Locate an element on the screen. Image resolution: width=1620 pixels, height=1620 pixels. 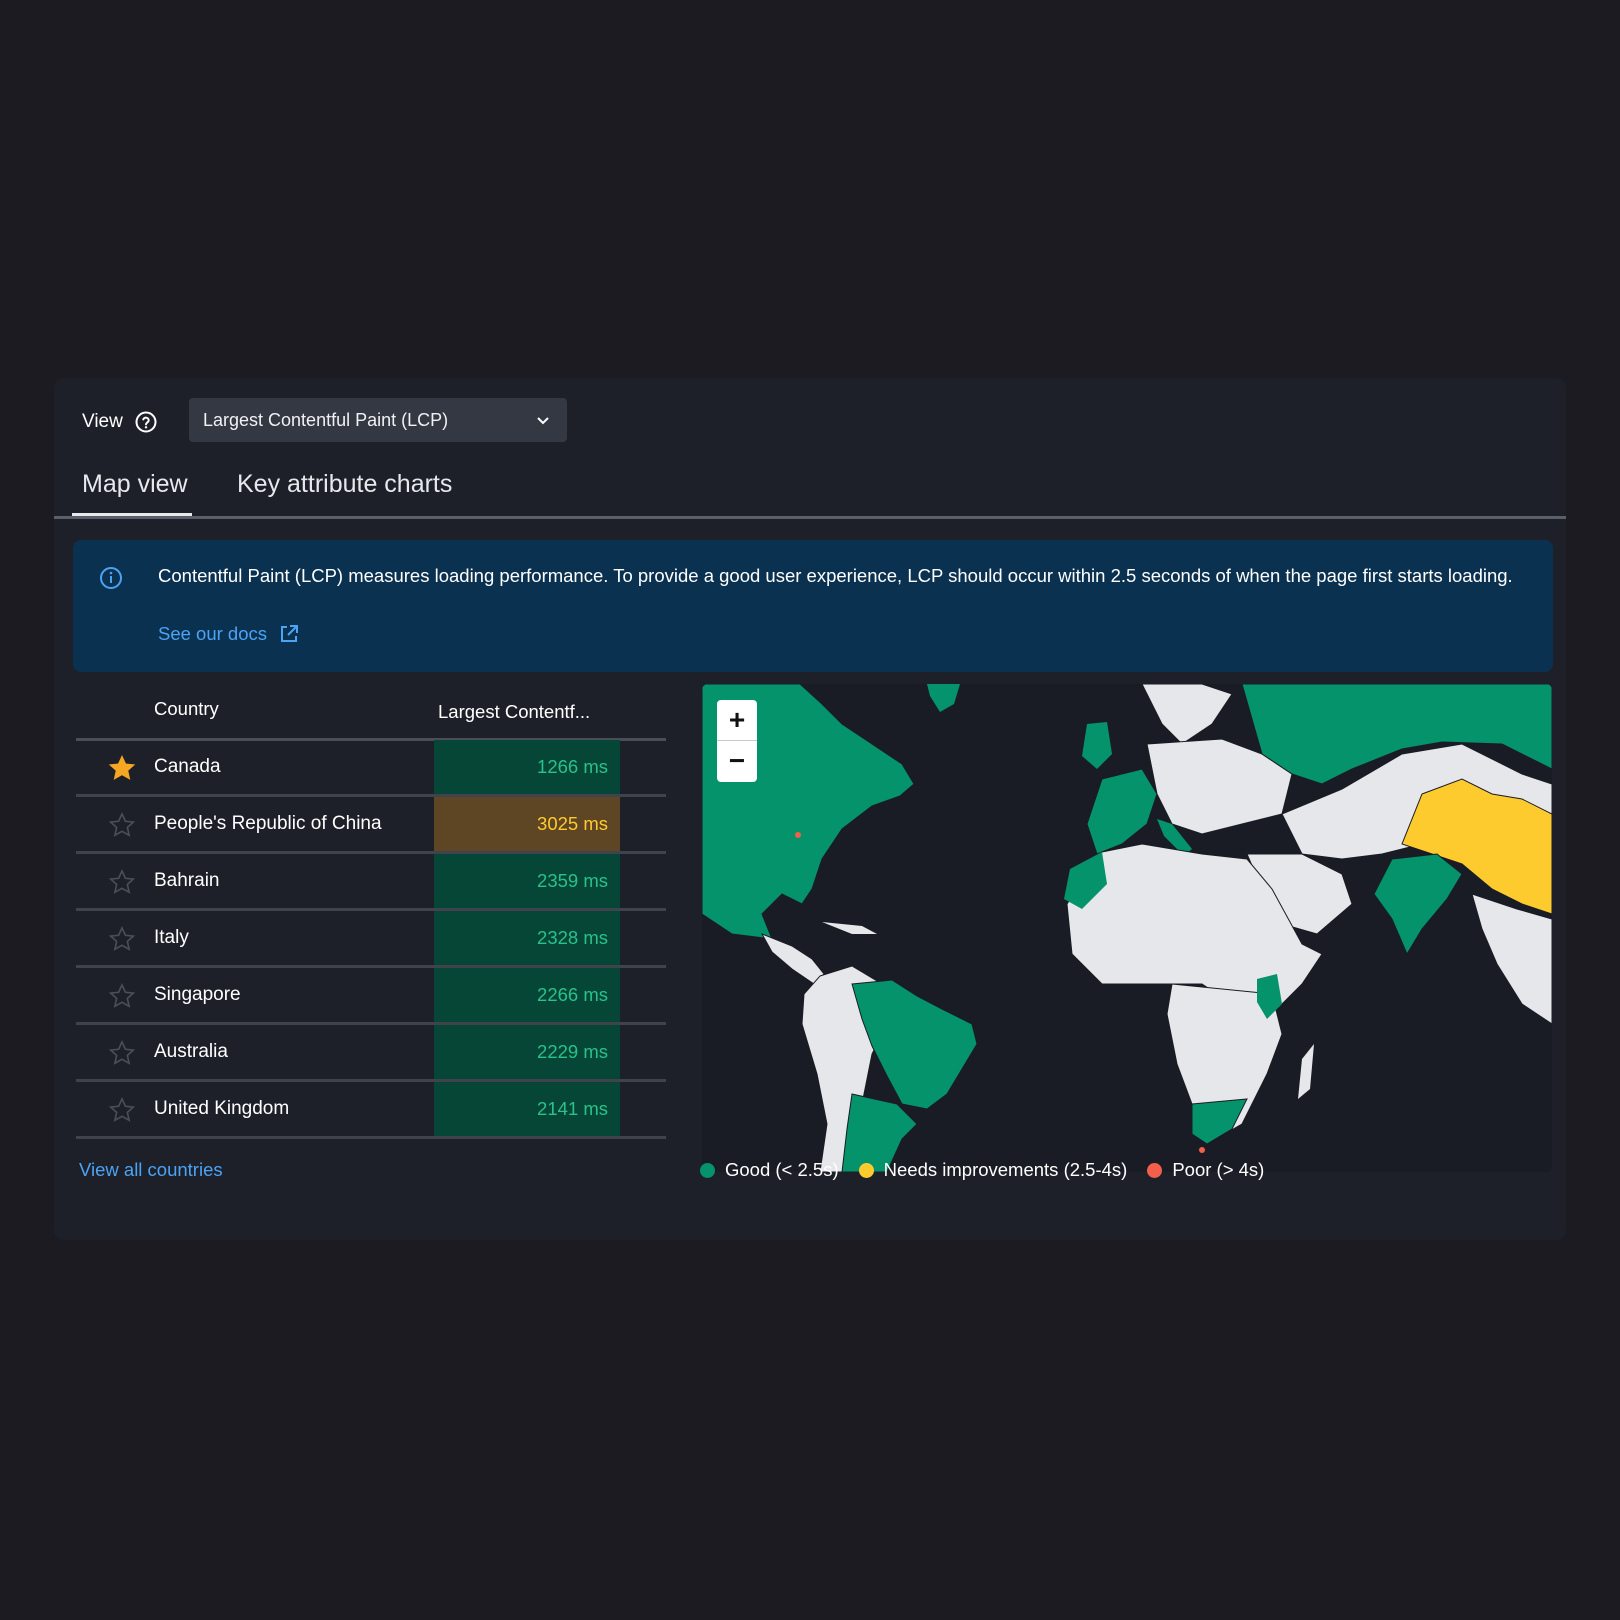
lcp-value: 3025 ms is located at coordinates (527, 824).